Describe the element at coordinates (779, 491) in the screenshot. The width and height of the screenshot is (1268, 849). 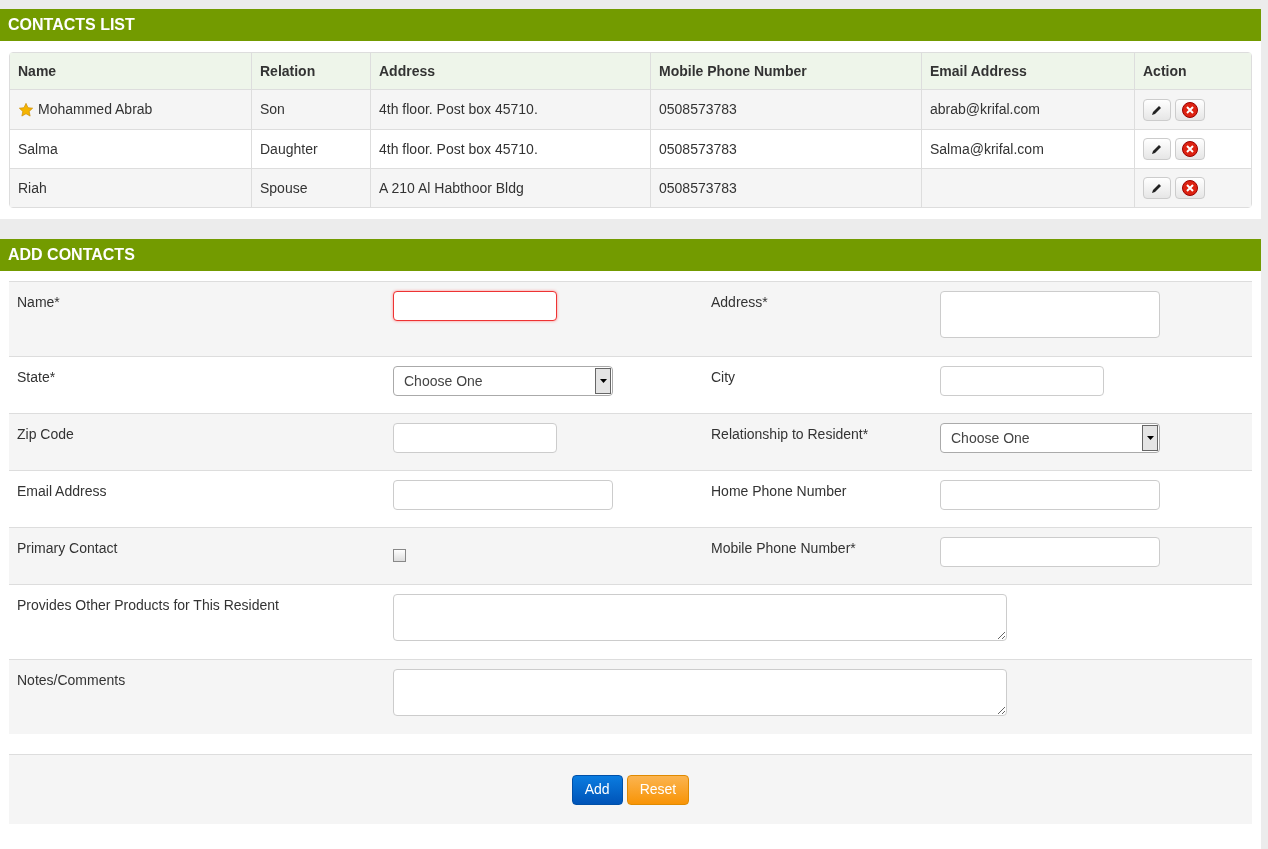
I see `field-label: Home Phone Number` at that location.